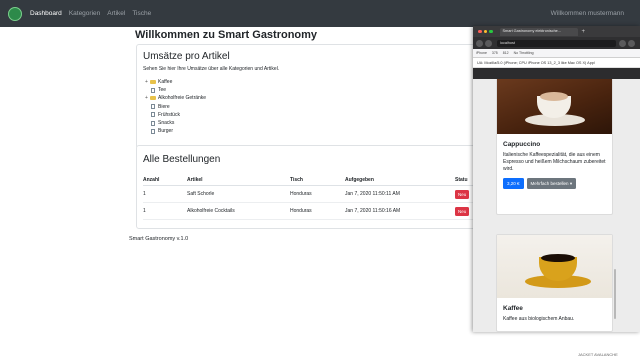 The image size is (640, 360). Describe the element at coordinates (166, 123) in the screenshot. I see `tree-item-label: Snacks` at that location.